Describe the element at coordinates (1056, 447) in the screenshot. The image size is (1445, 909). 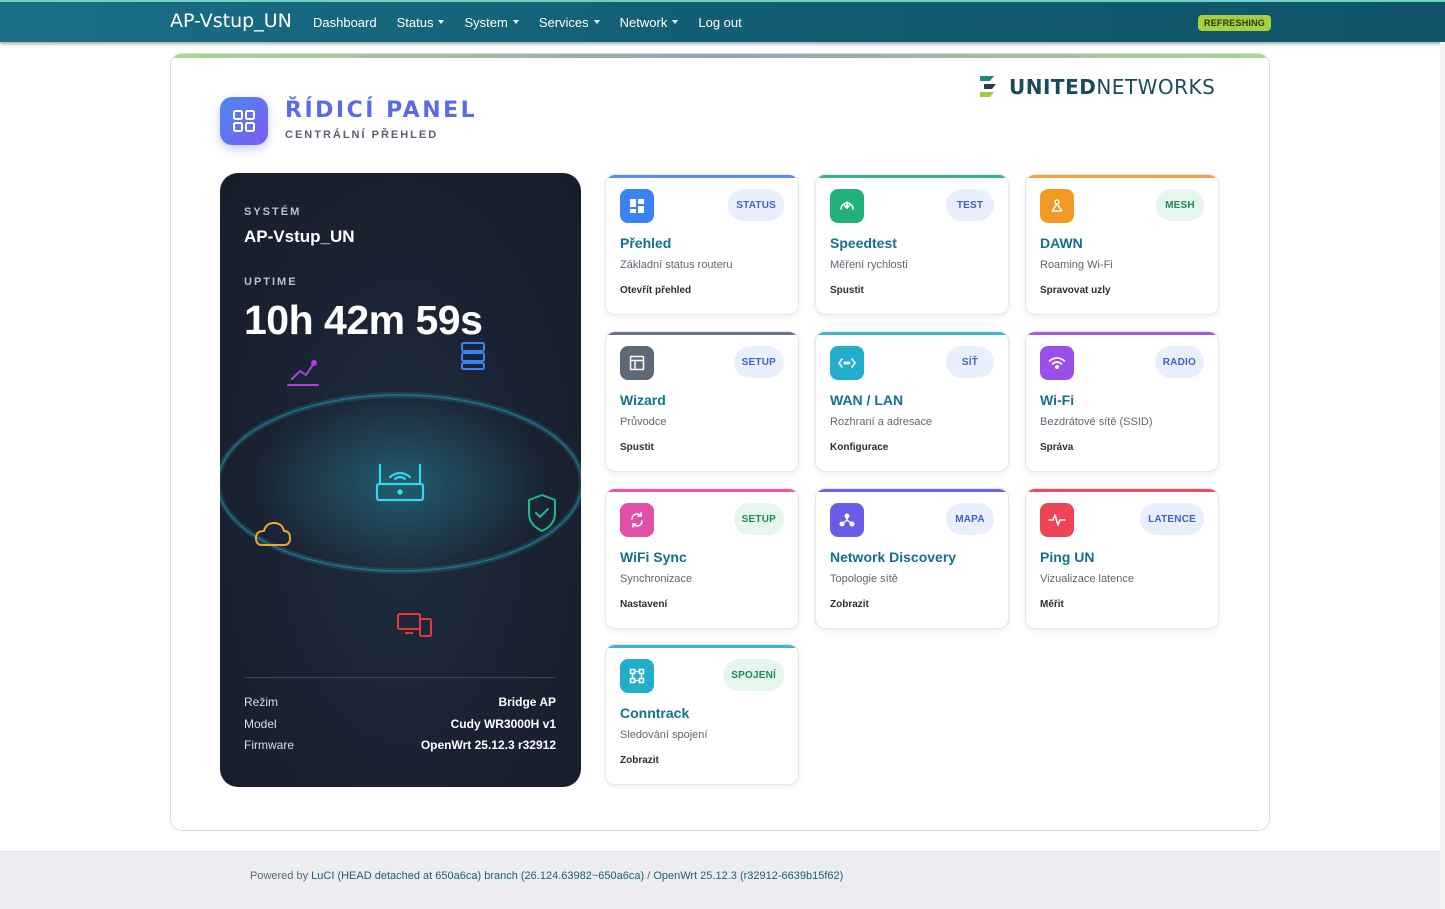
I see `tile-action-link: Správa` at that location.